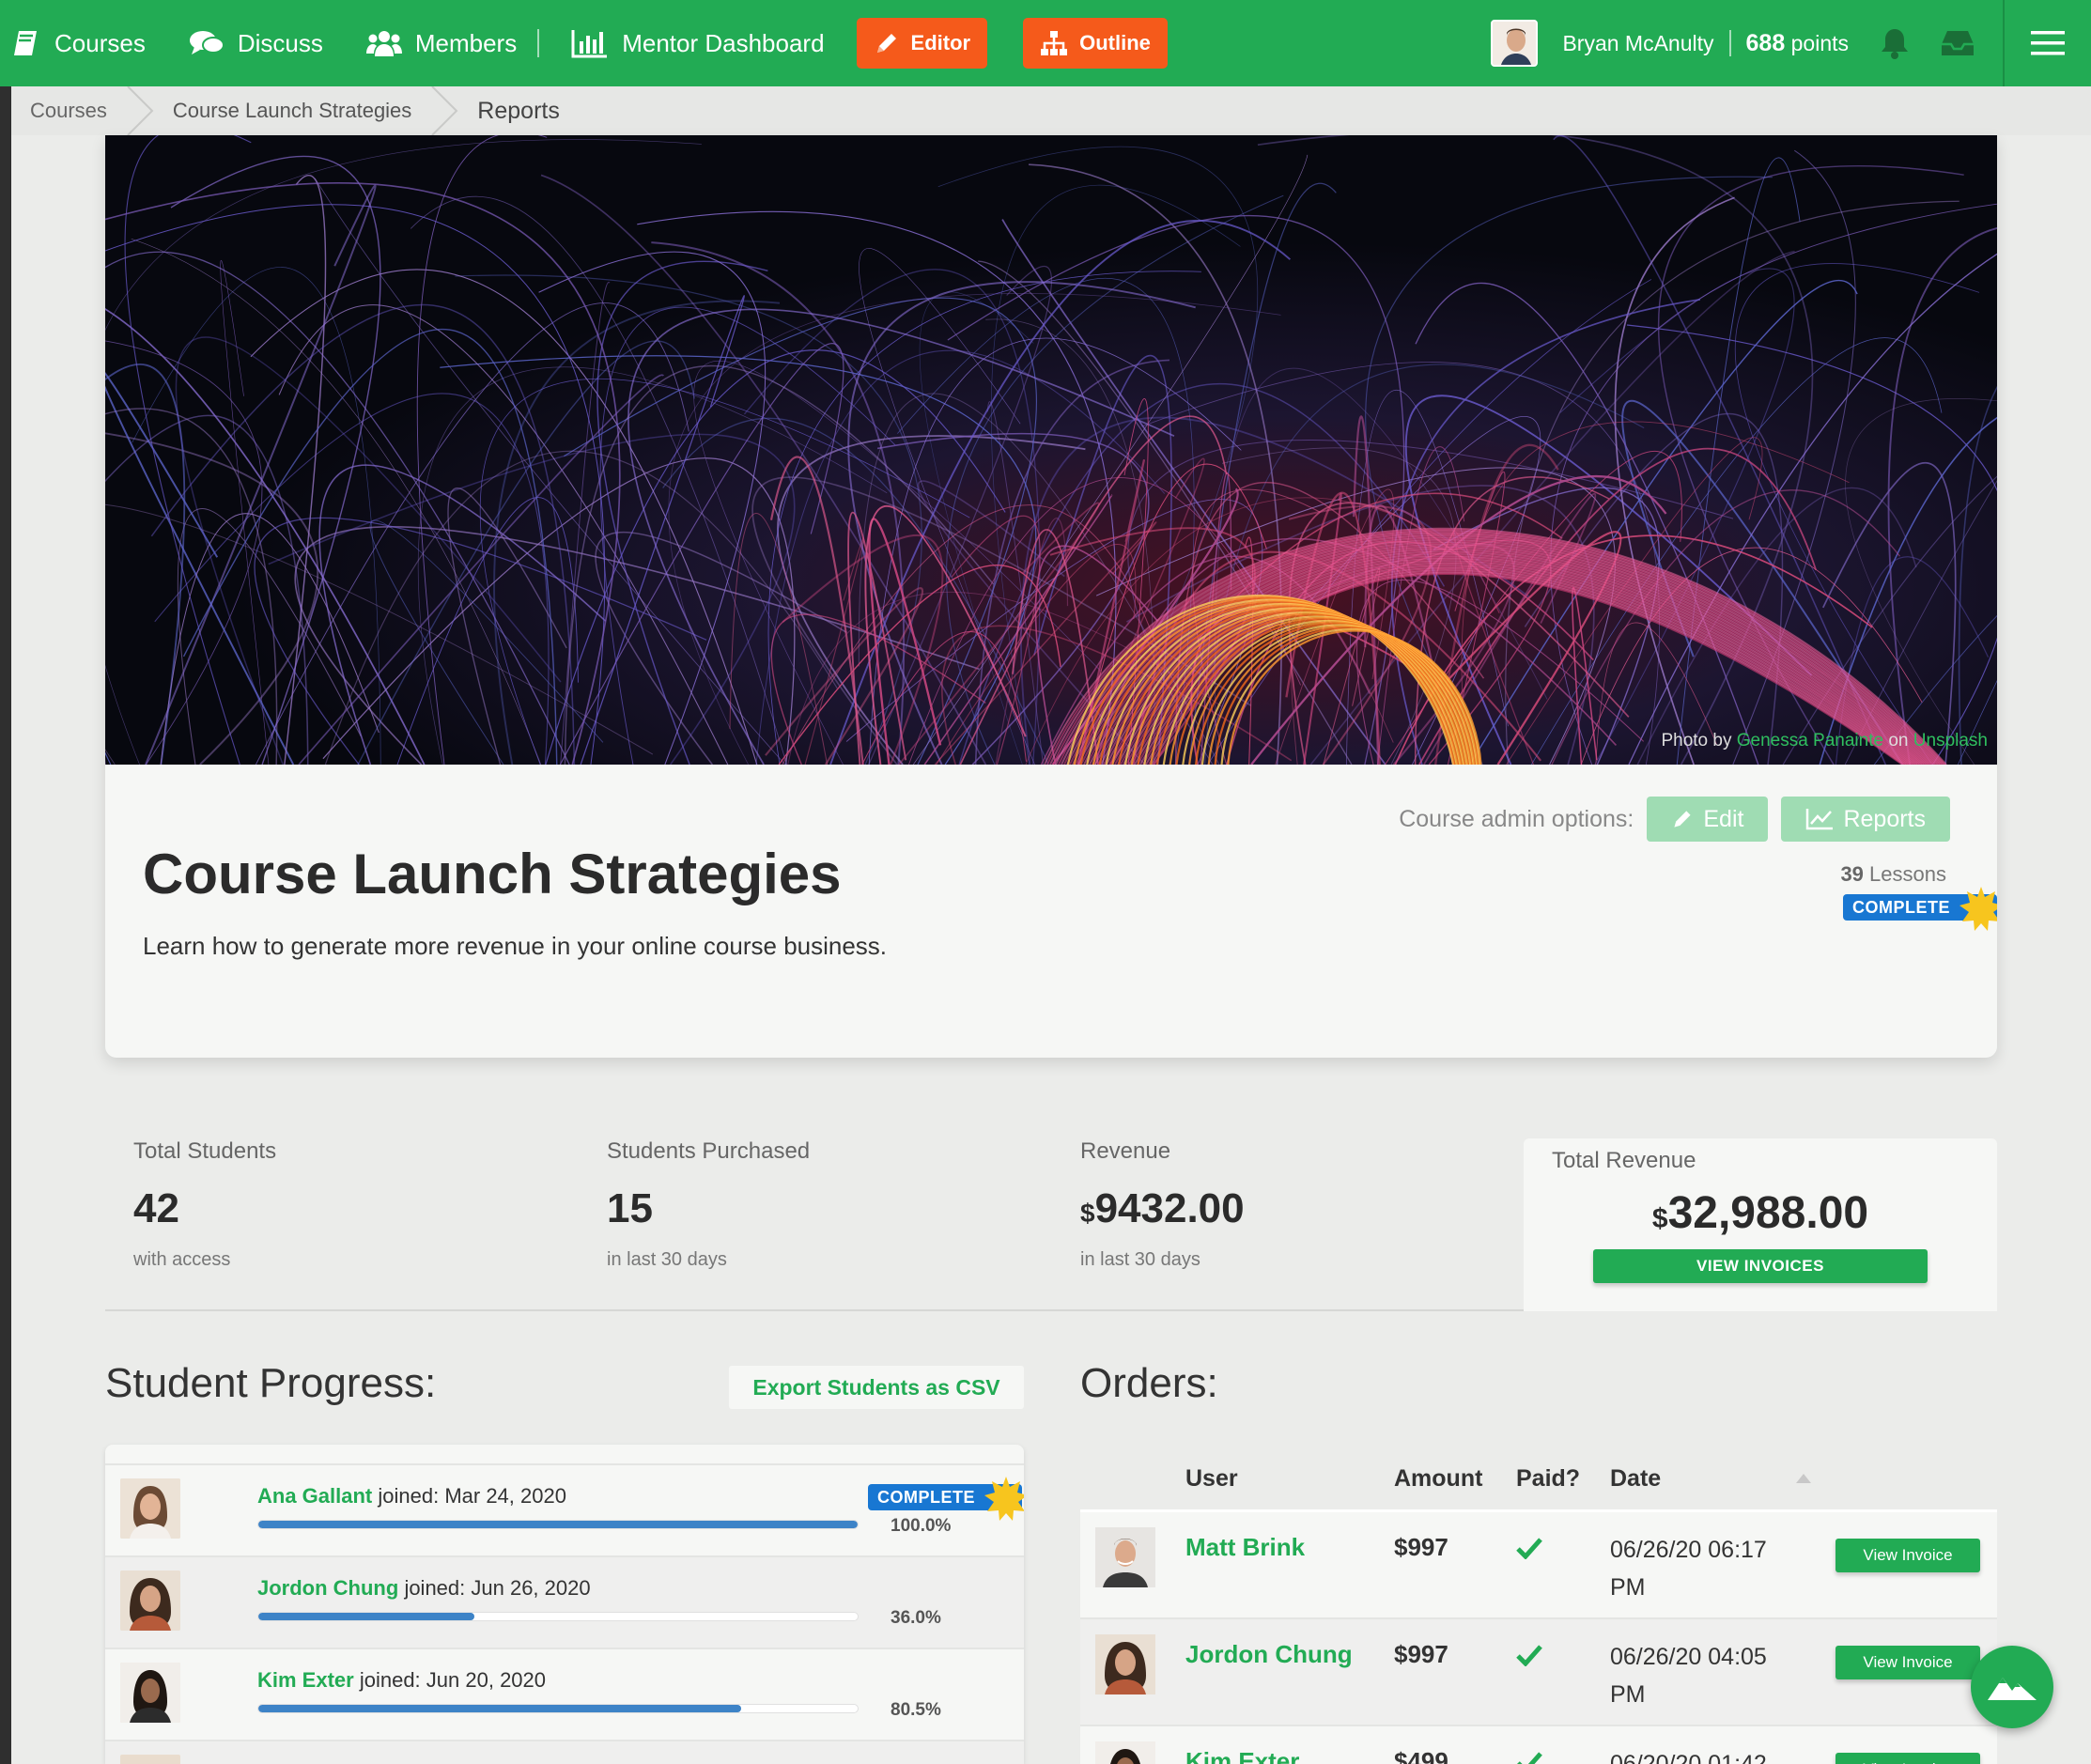 This screenshot has width=2091, height=1764. What do you see at coordinates (1149, 1383) in the screenshot?
I see `orders-title: Orders:` at bounding box center [1149, 1383].